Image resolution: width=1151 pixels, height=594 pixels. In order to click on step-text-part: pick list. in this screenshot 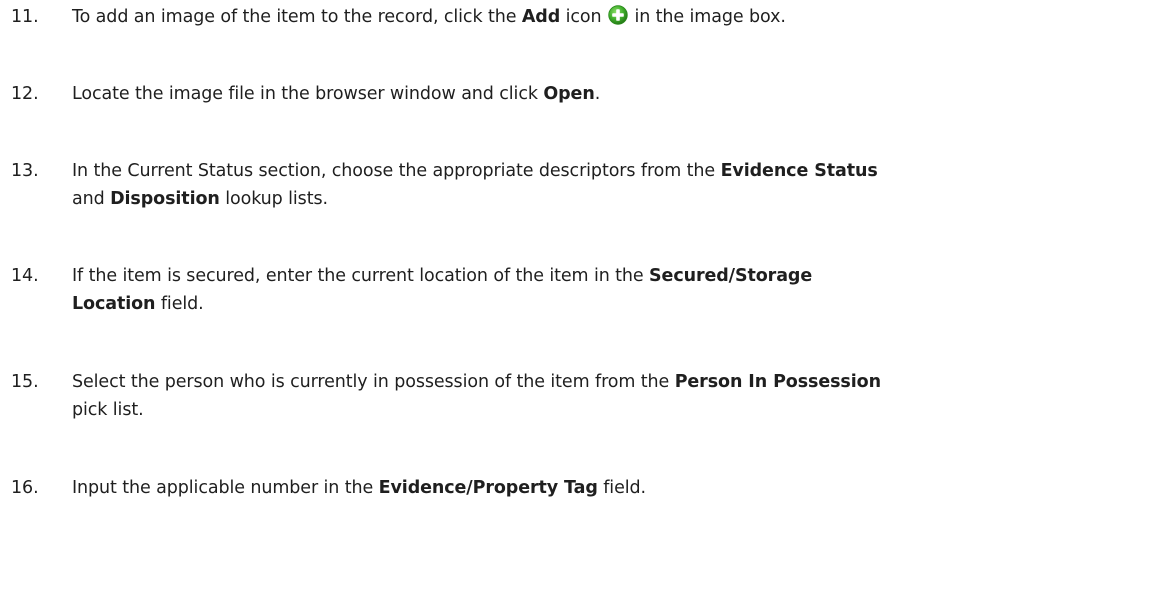, I will do `click(108, 410)`.